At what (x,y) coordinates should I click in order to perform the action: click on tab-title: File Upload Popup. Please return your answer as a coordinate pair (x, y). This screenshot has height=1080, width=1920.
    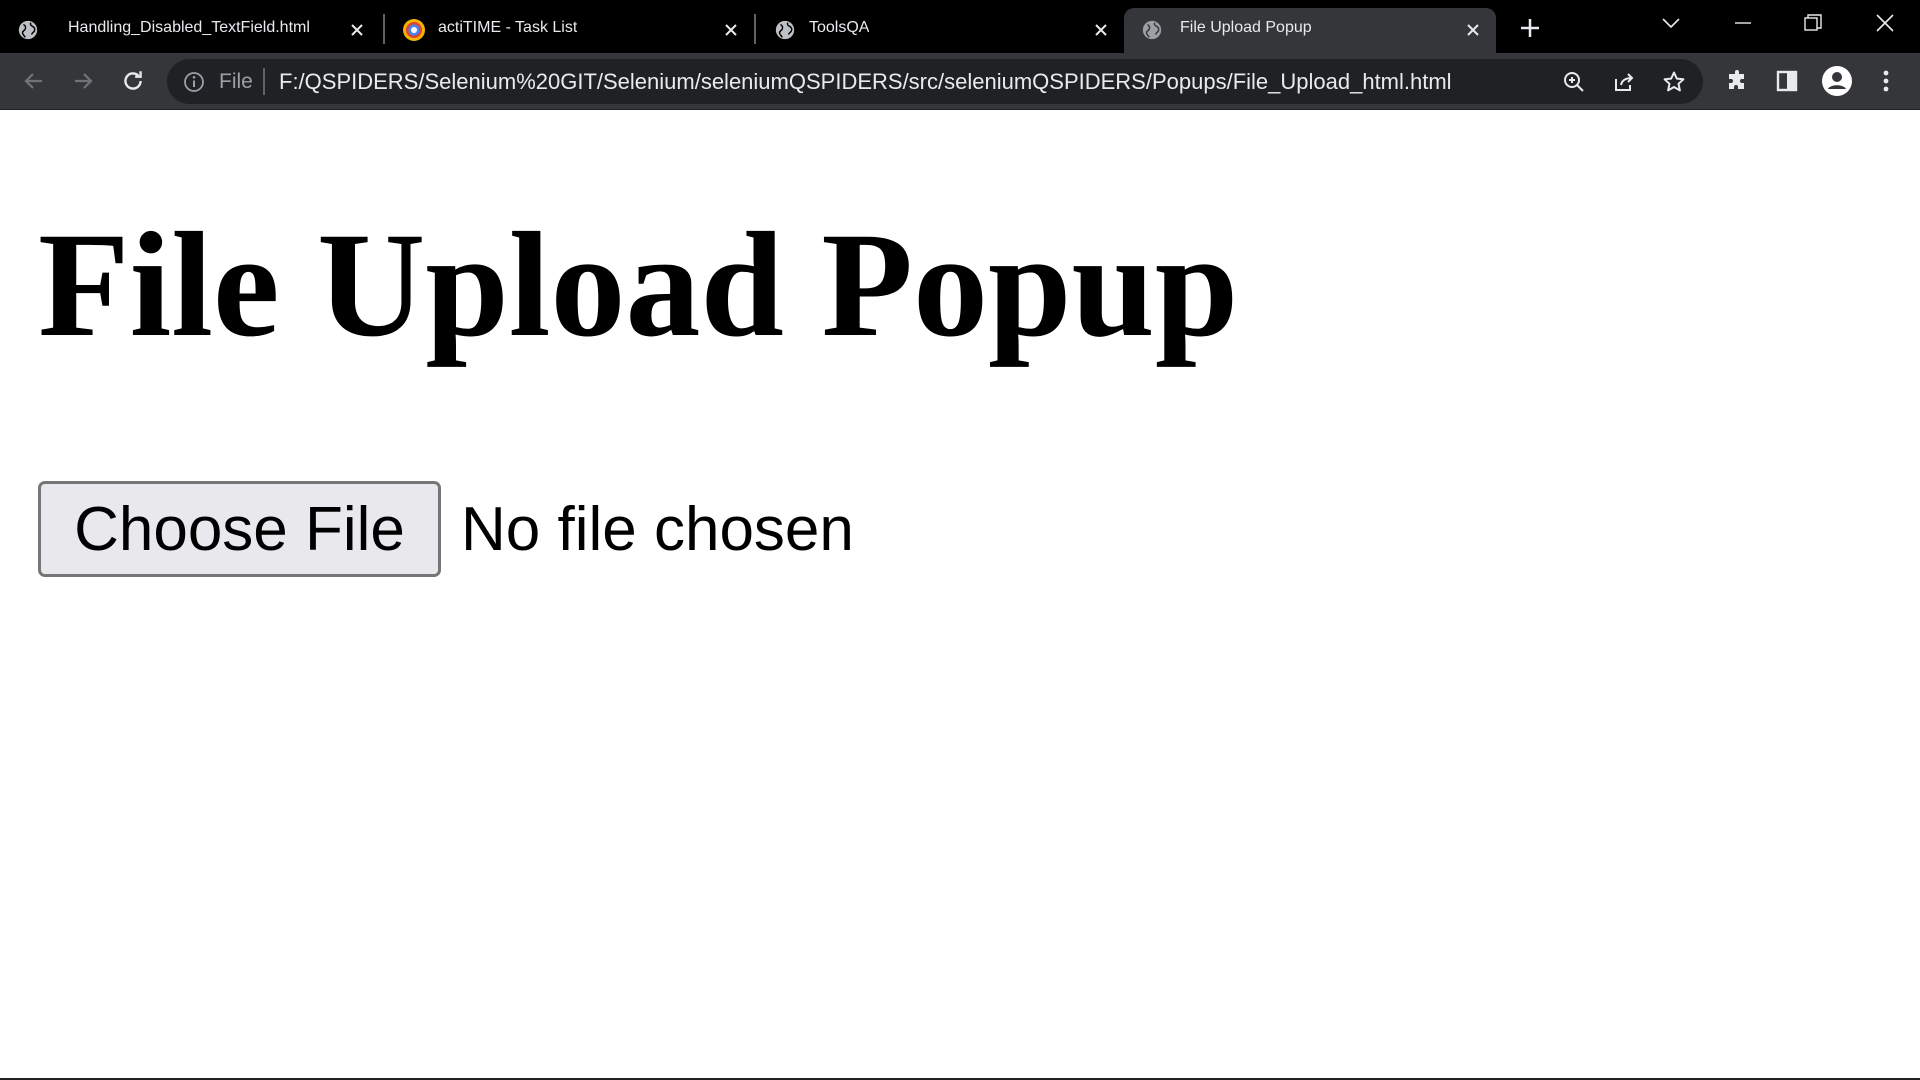
    Looking at the image, I should click on (1246, 27).